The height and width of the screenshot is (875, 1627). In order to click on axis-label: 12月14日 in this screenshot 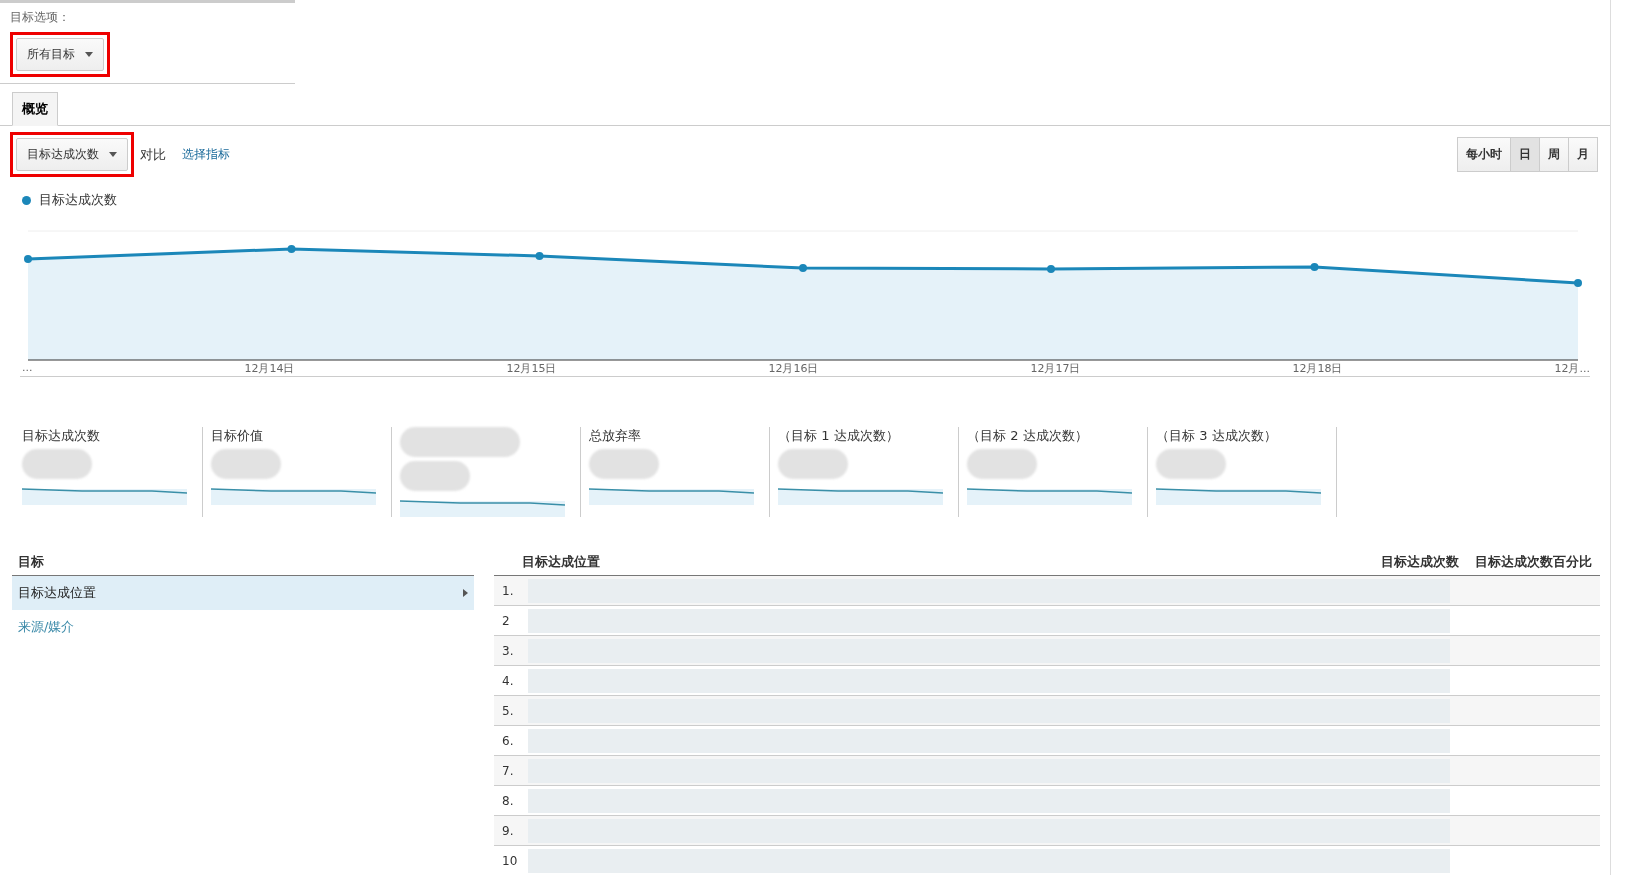, I will do `click(269, 368)`.